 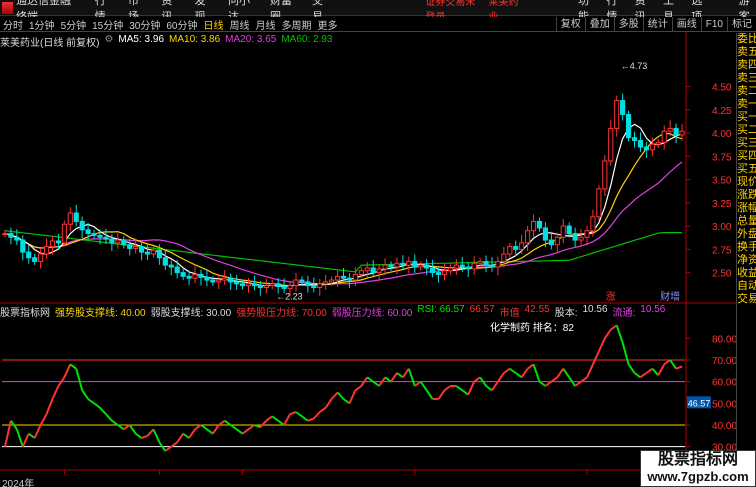 What do you see at coordinates (181, 24) in the screenshot?
I see `tab-60min: 60分钟` at bounding box center [181, 24].